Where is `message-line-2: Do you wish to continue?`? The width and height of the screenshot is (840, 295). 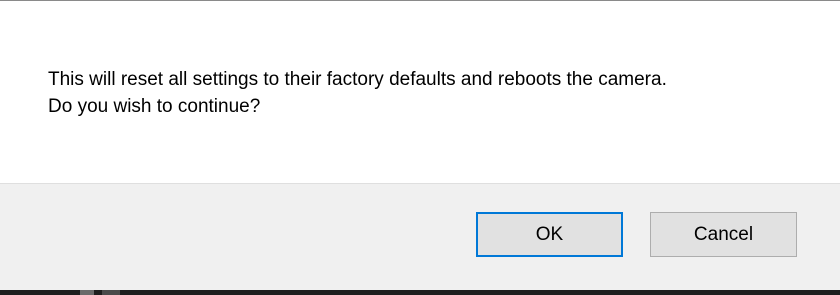
message-line-2: Do you wish to continue? is located at coordinates (154, 106).